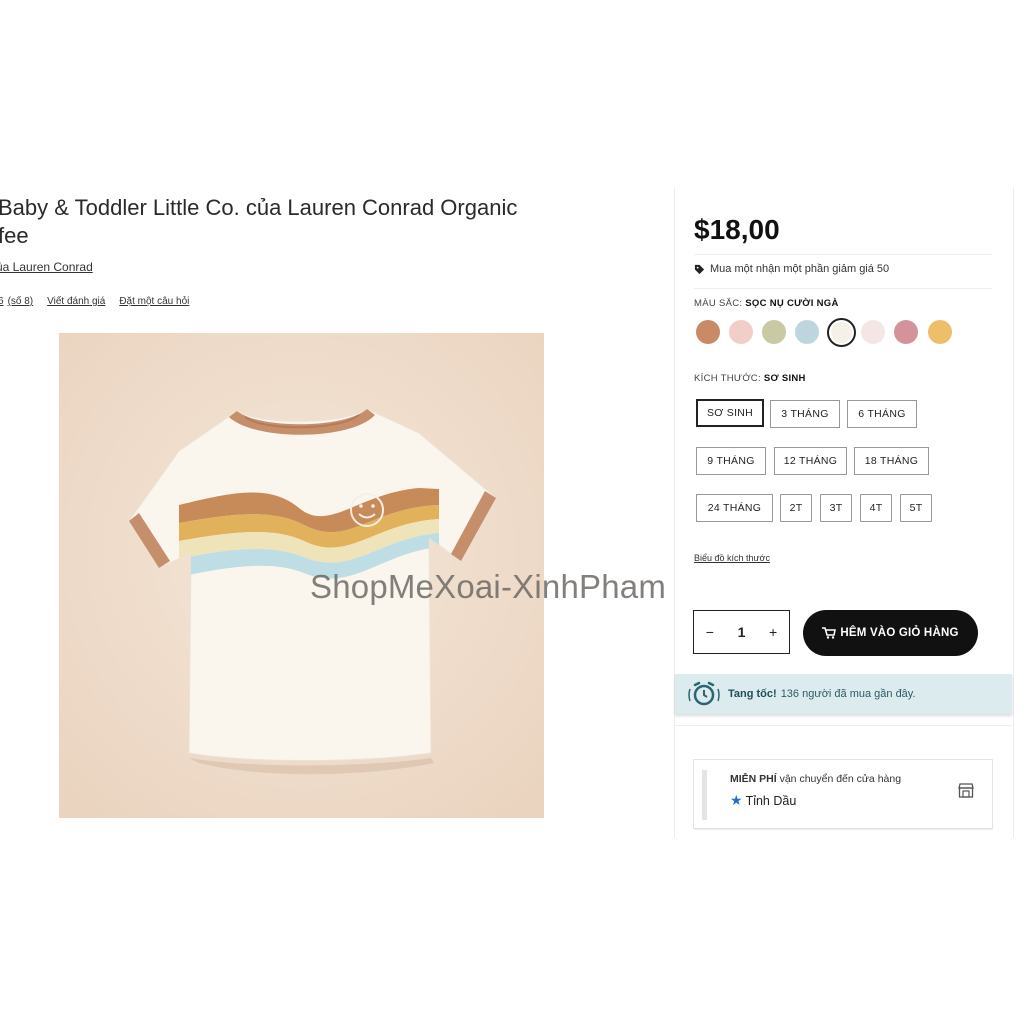 This screenshot has width=1024, height=1024. What do you see at coordinates (753, 779) in the screenshot?
I see `shipping-free-label: MIỄN PHÍ` at bounding box center [753, 779].